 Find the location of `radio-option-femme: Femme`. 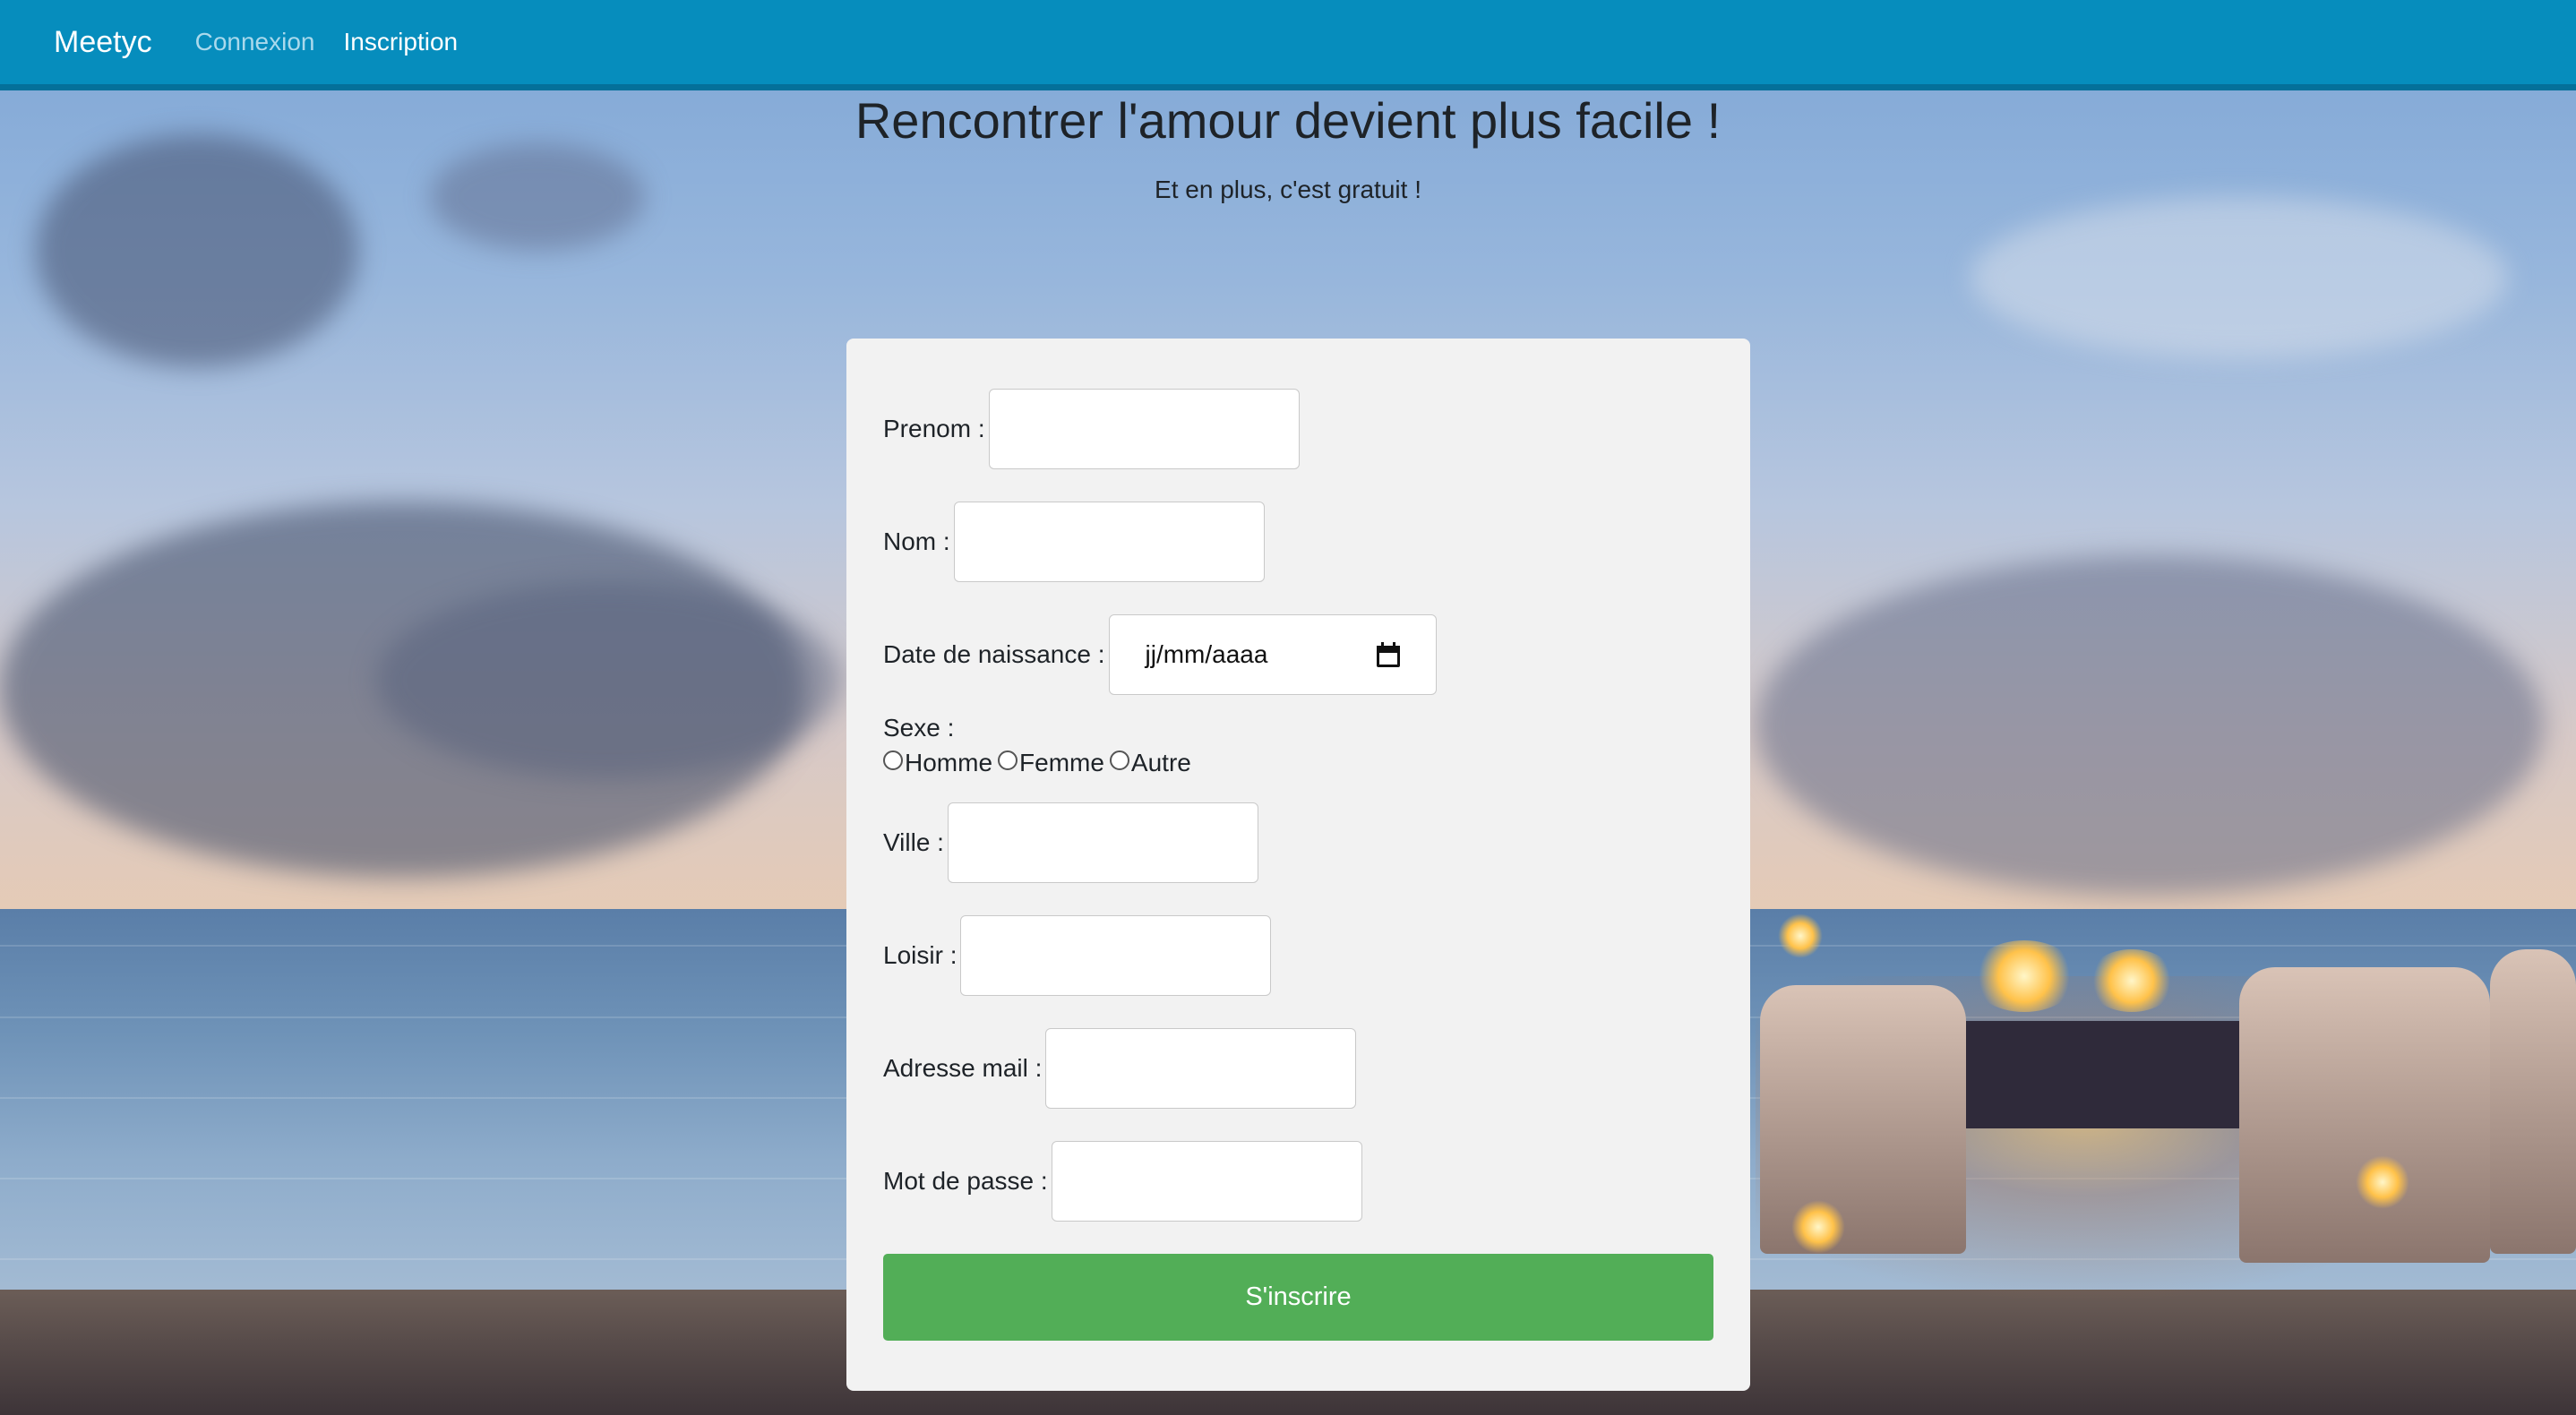

radio-option-femme: Femme is located at coordinates (1051, 763).